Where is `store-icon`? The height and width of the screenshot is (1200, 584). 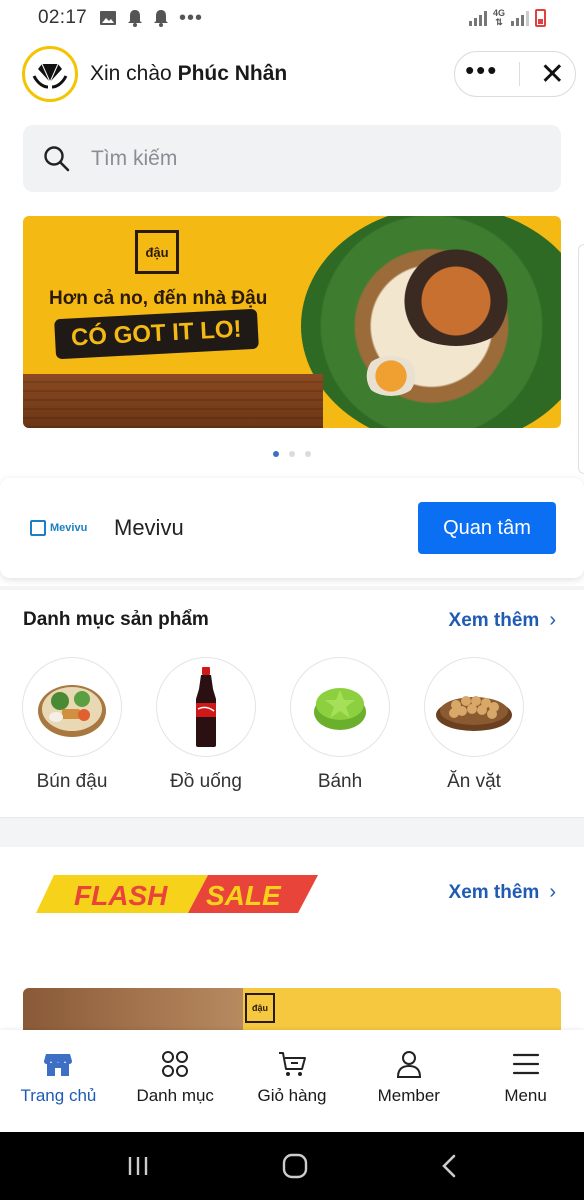 store-icon is located at coordinates (58, 1065).